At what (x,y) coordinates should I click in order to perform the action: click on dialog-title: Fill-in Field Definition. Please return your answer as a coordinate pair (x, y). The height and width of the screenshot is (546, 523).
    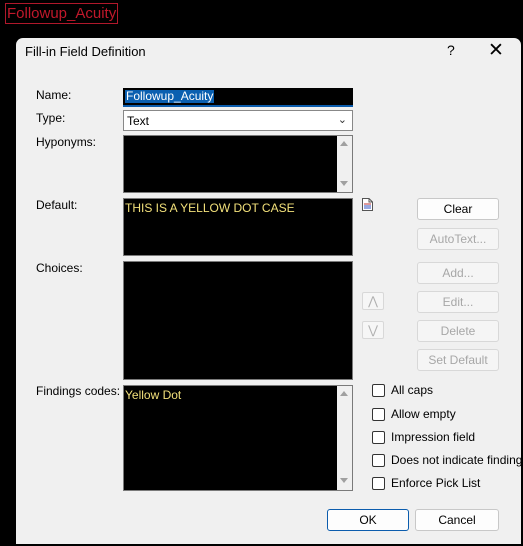
    Looking at the image, I should click on (85, 51).